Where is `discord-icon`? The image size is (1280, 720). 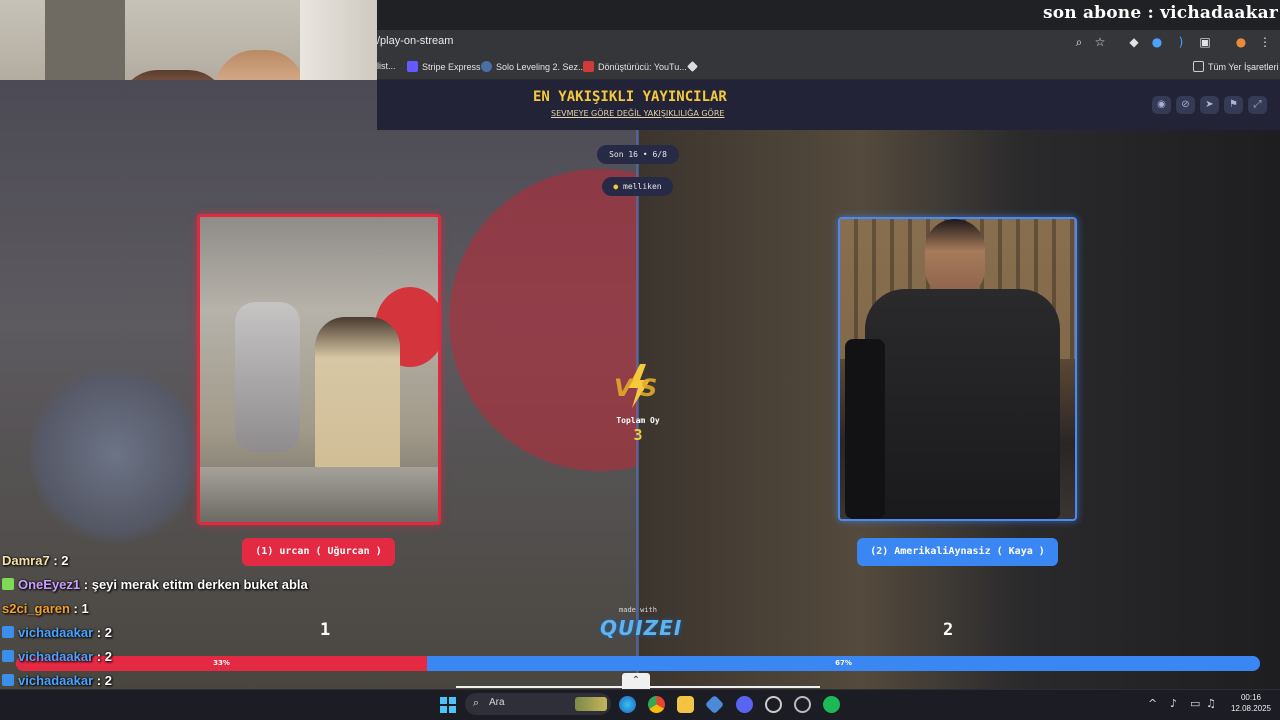
discord-icon is located at coordinates (744, 704).